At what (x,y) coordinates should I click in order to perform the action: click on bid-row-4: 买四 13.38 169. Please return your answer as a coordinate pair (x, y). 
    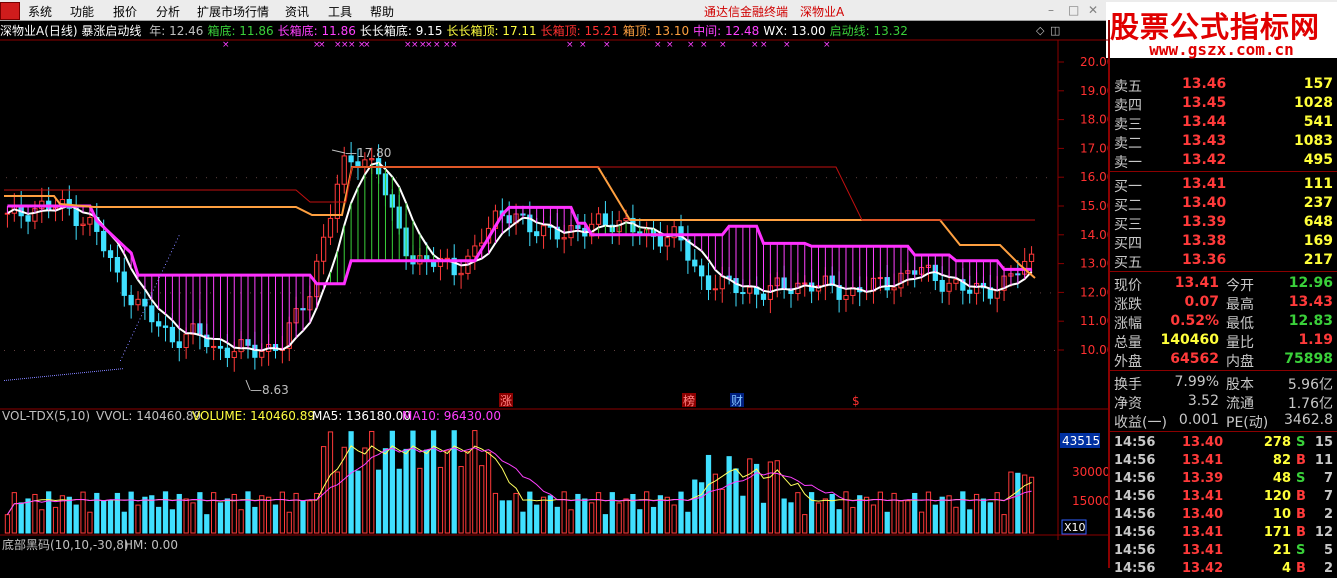
    Looking at the image, I should click on (1223, 242).